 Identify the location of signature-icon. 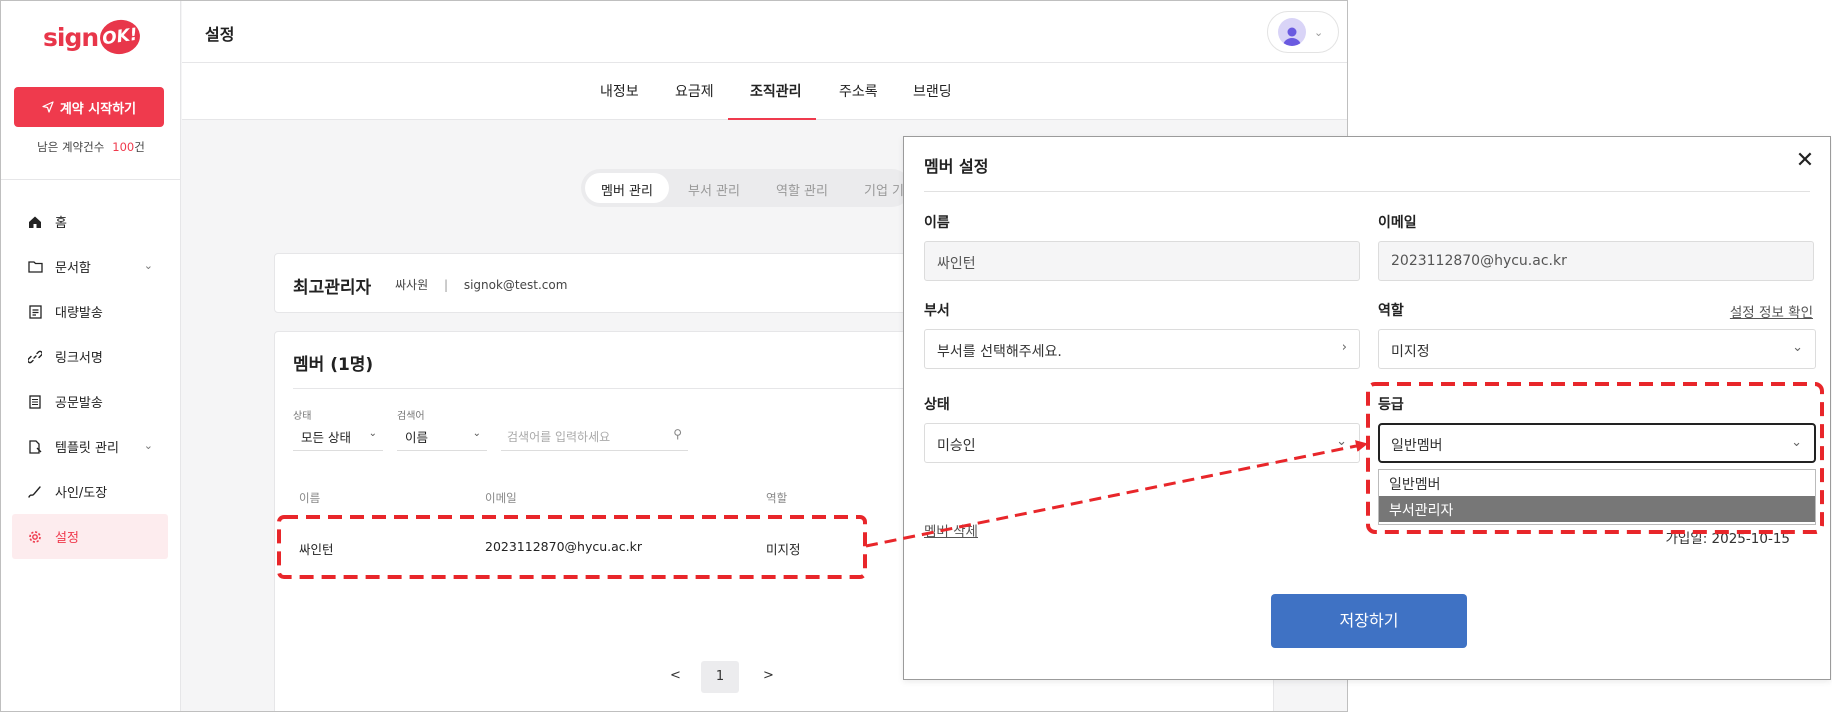
(35, 492).